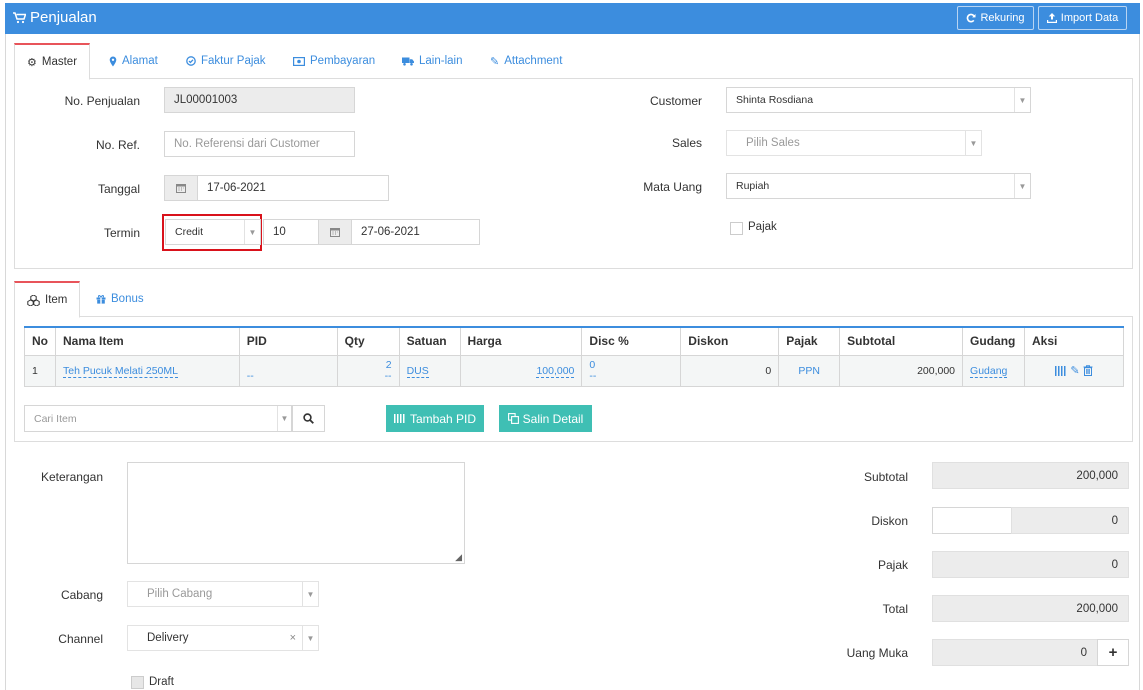  Describe the element at coordinates (1030, 475) in the screenshot. I see `subtotal-field: 200,000` at that location.